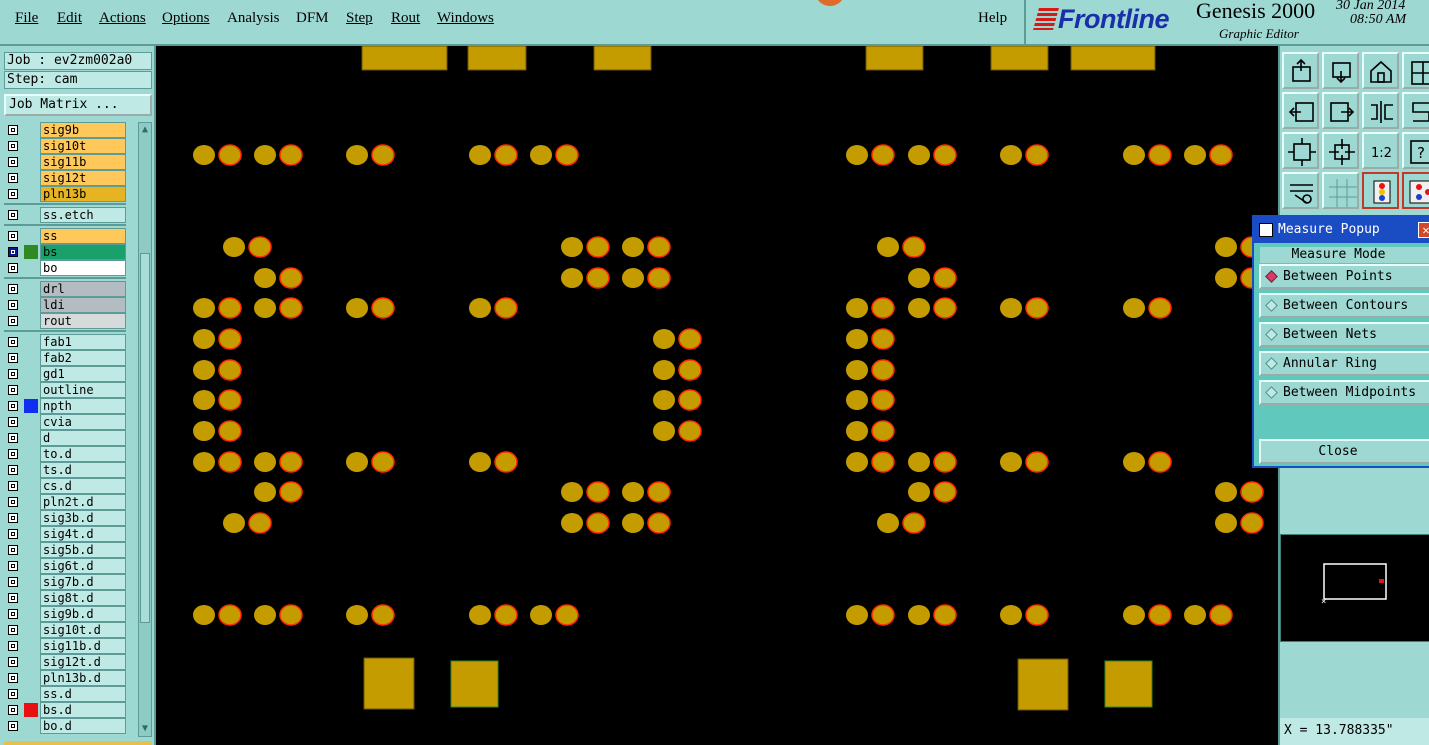 The image size is (1429, 745). What do you see at coordinates (83, 646) in the screenshot?
I see `layer-name: sig11b.d` at bounding box center [83, 646].